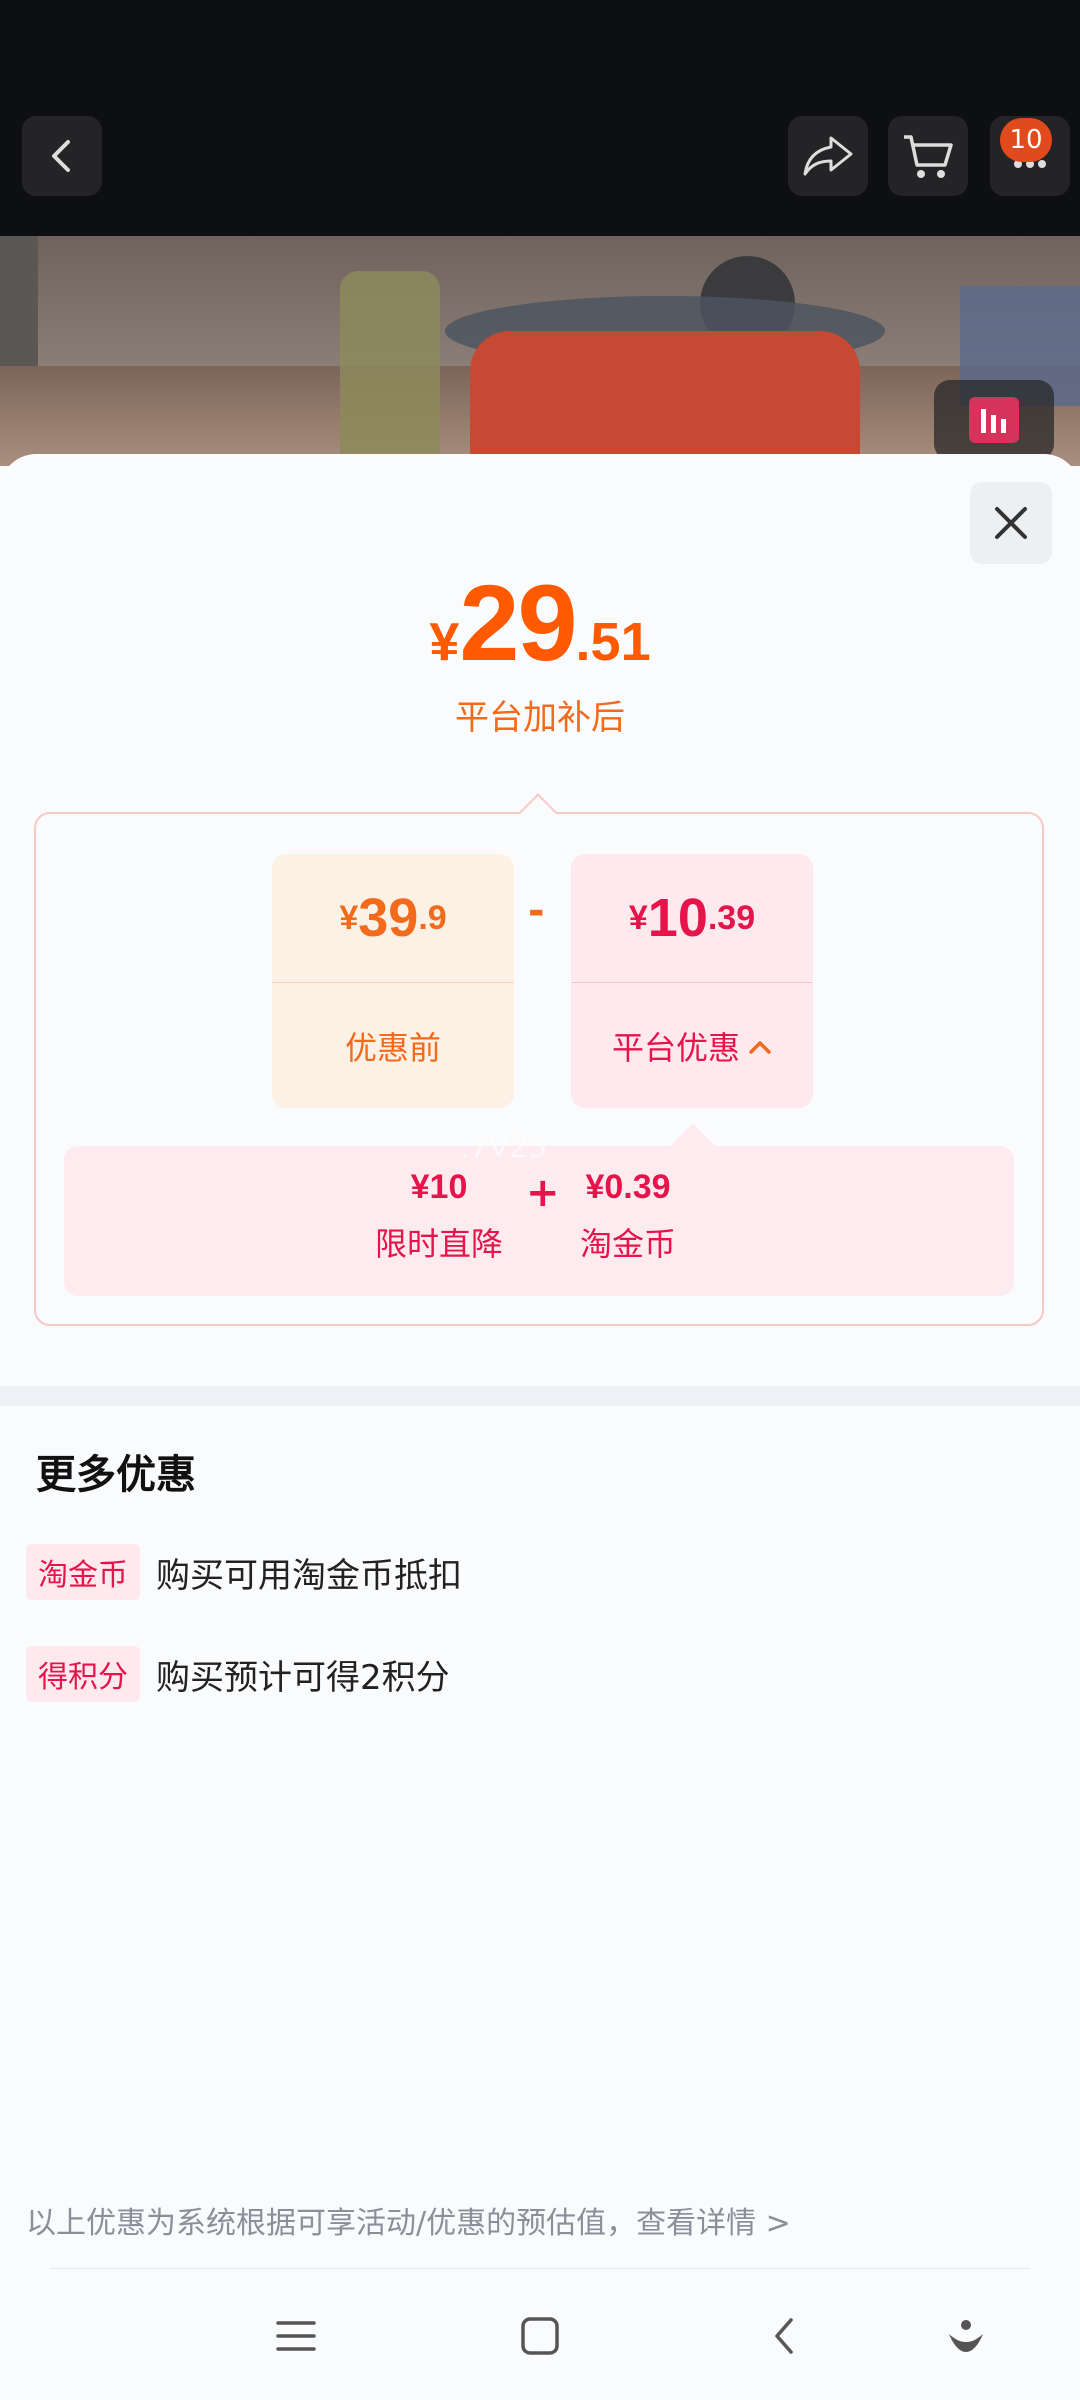 The height and width of the screenshot is (2400, 1080). What do you see at coordinates (408, 2220) in the screenshot?
I see `details-link: 以上优惠为系统根据可享活动/优惠的预估值，查看详情 >` at bounding box center [408, 2220].